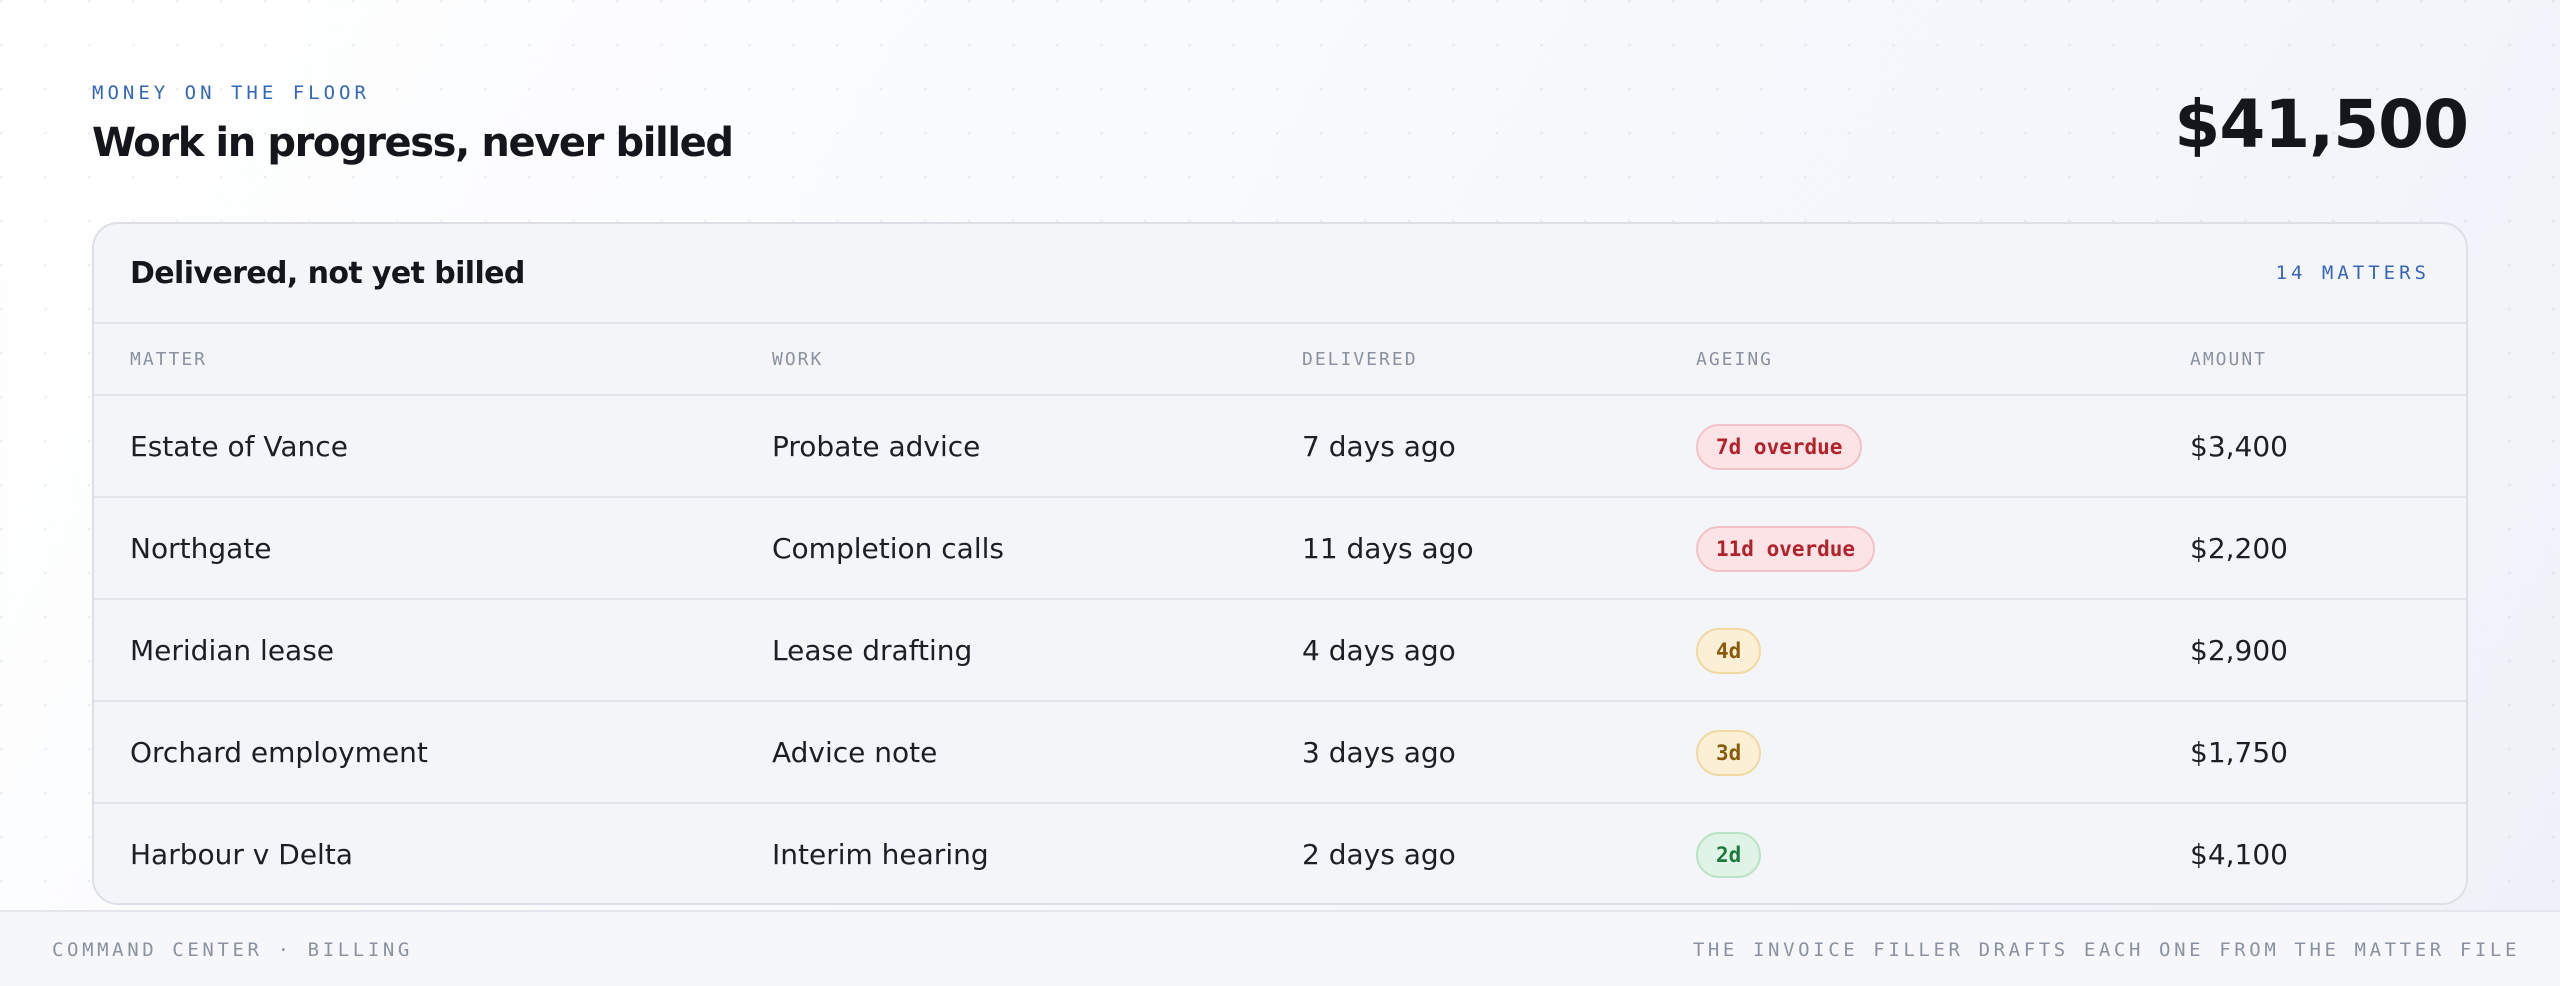 The image size is (2560, 986). I want to click on matter-cell: Estate of Vance, so click(239, 446).